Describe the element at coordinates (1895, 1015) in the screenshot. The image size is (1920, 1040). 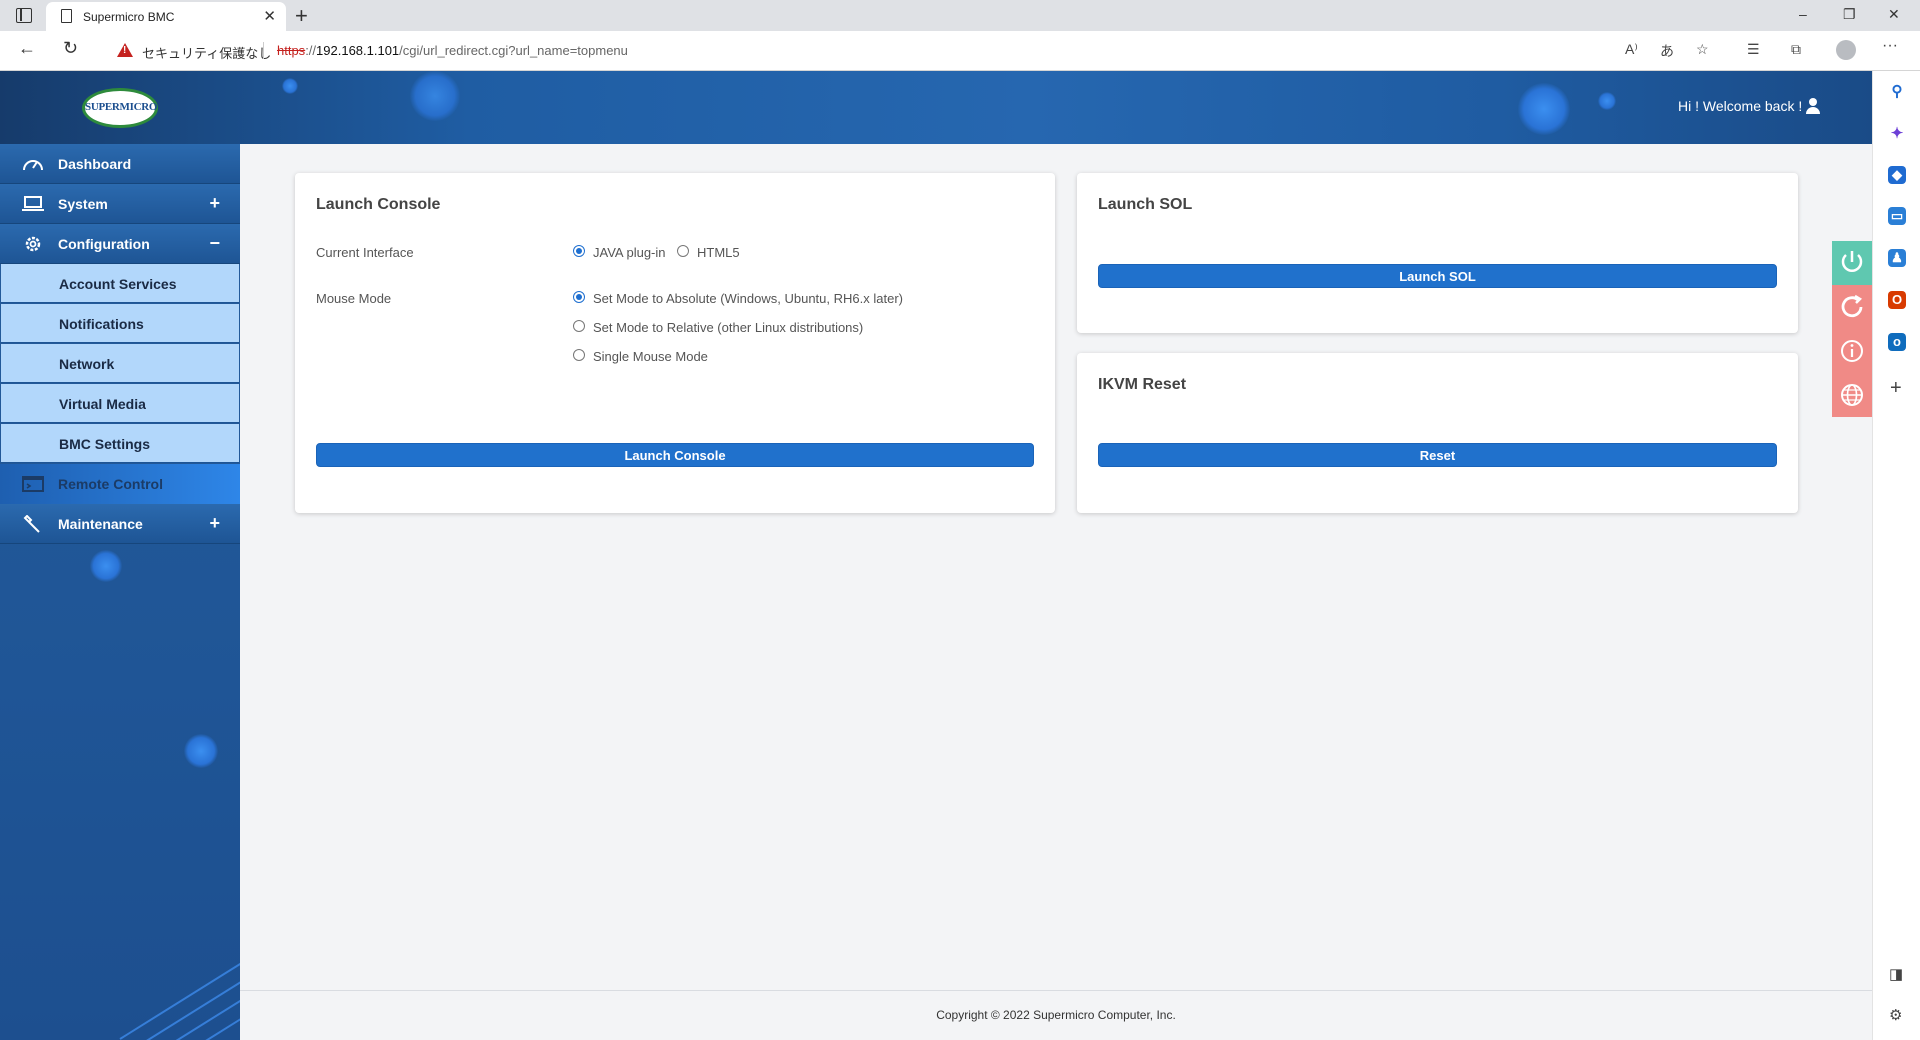
I see `sidebar-settings-icon: ⚙` at that location.